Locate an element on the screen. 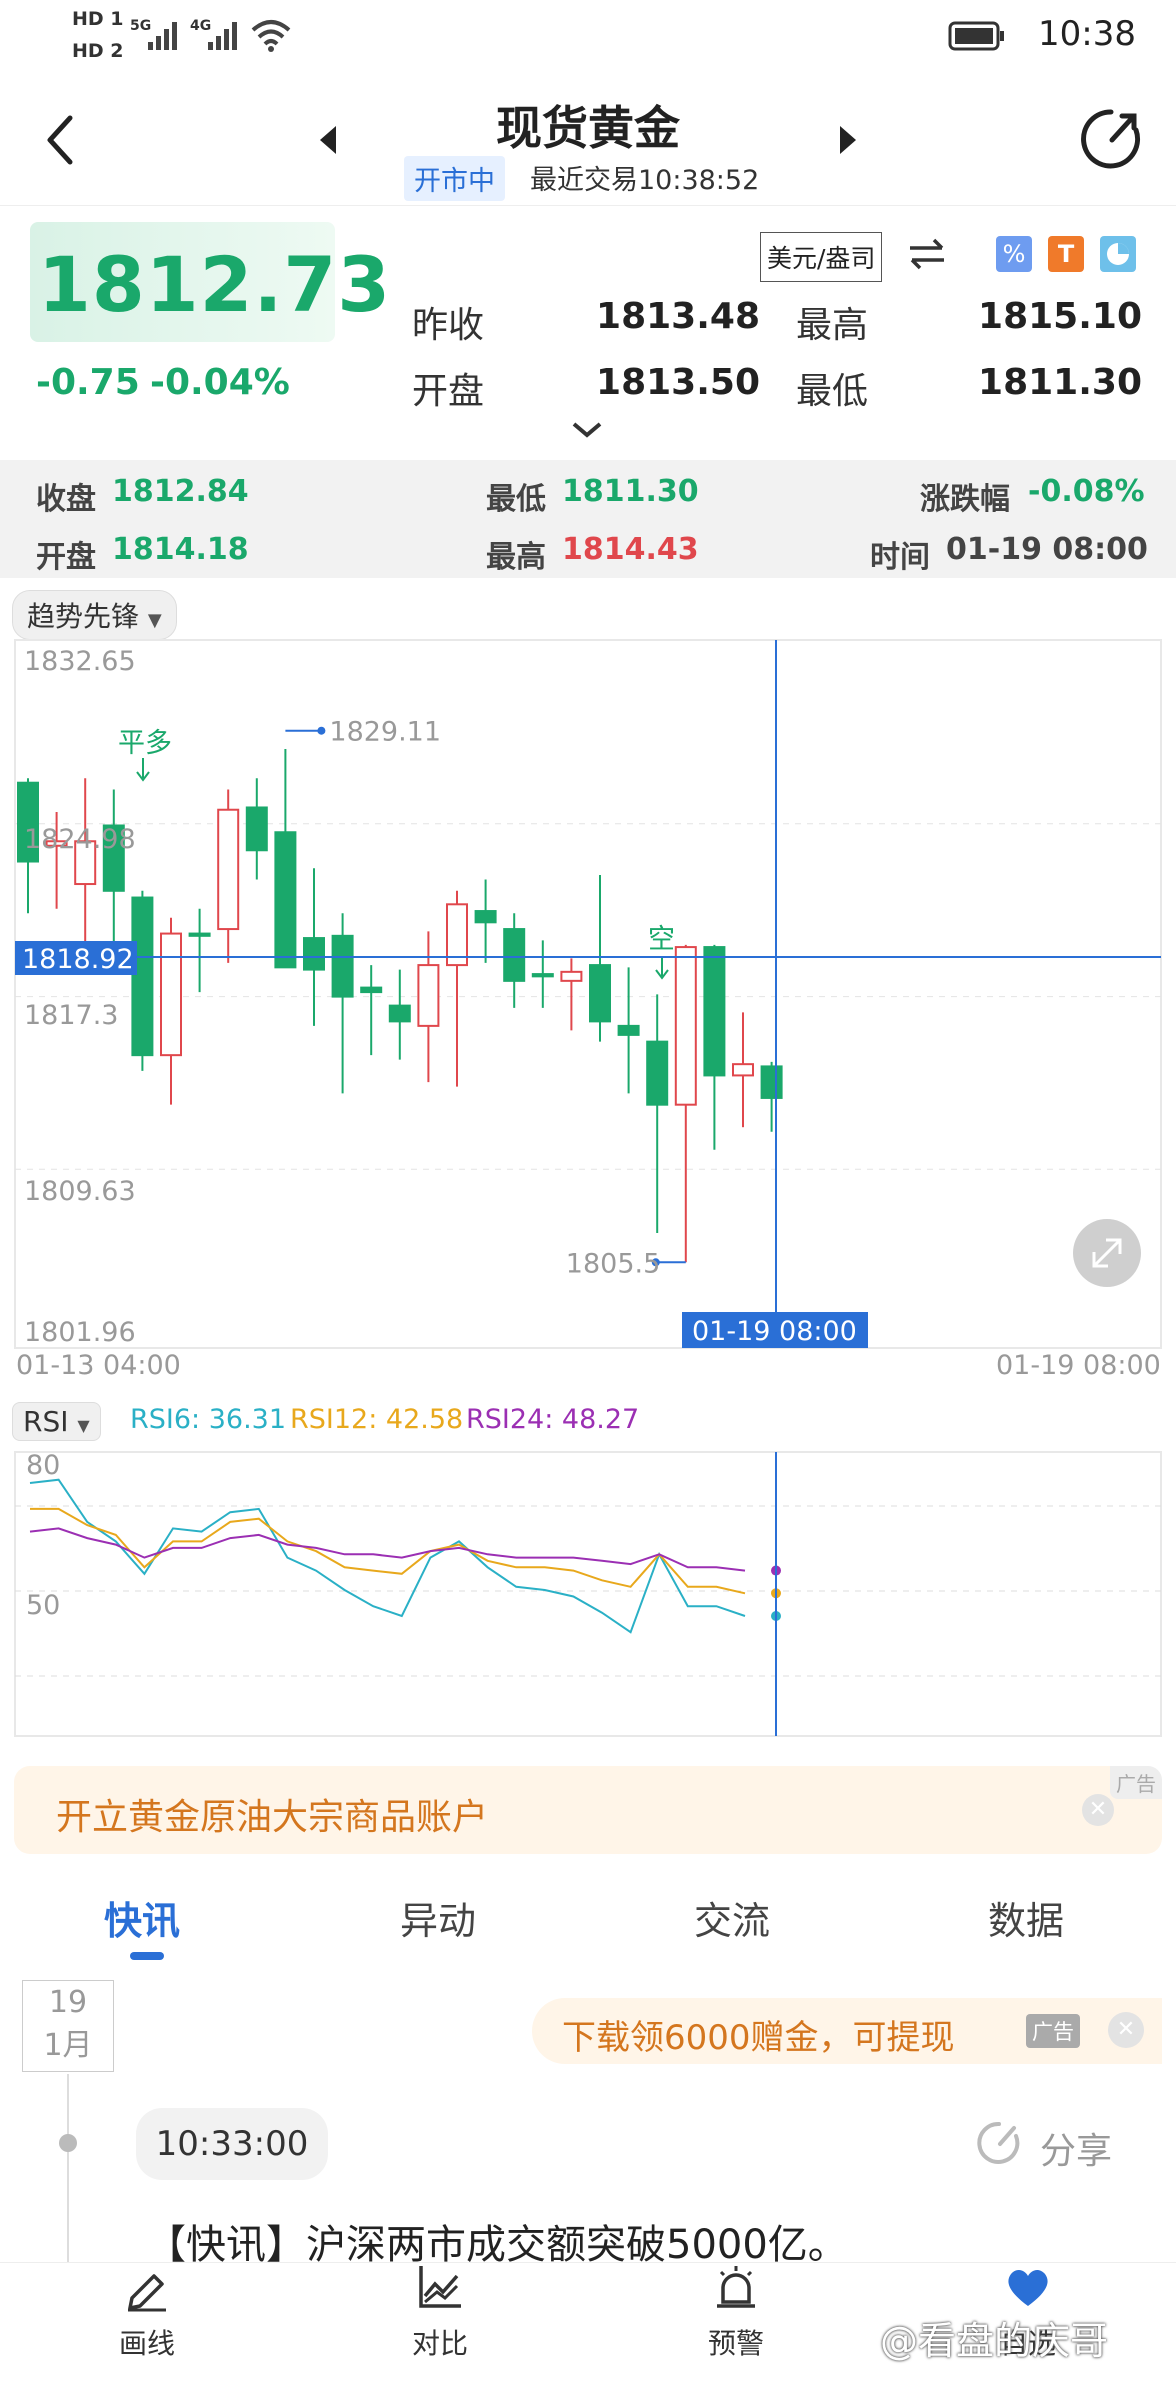 The image size is (1176, 2400). next-instrument-icon is located at coordinates (848, 140).